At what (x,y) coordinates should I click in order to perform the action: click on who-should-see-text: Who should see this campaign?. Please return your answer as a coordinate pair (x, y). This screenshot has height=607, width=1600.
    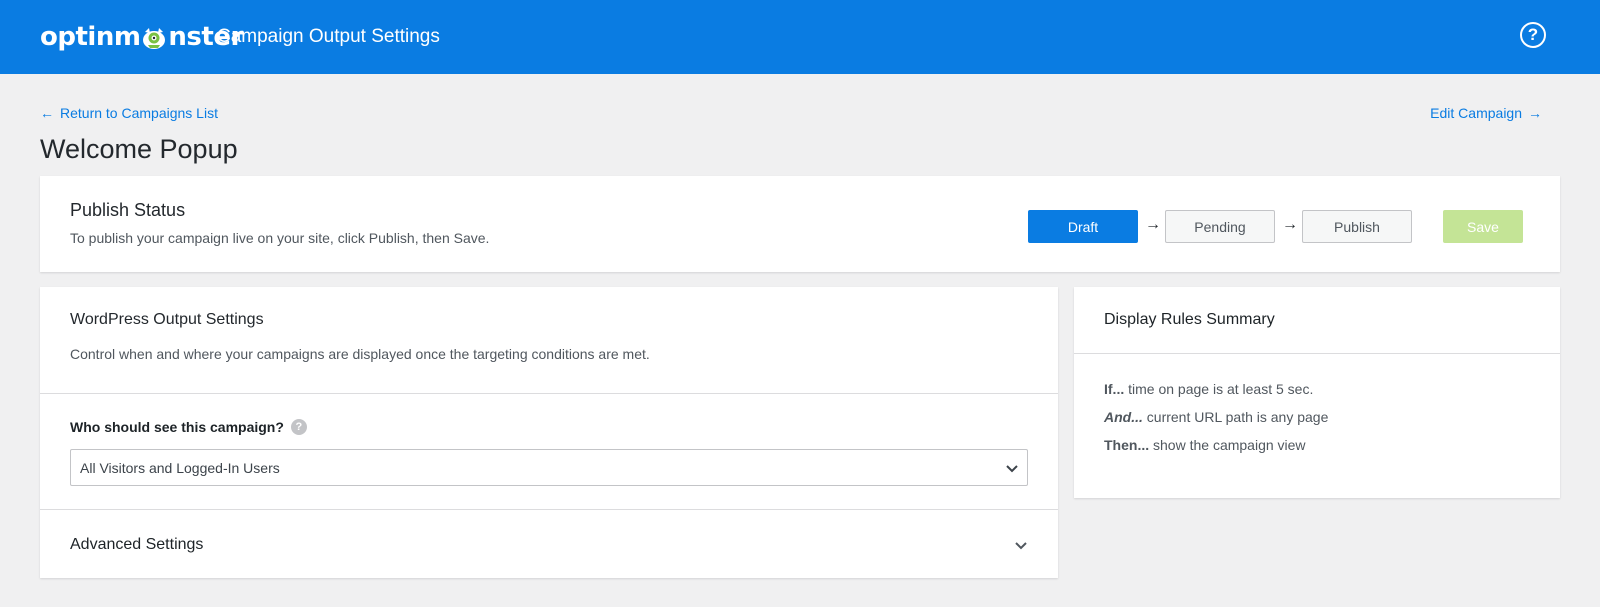
    Looking at the image, I should click on (177, 427).